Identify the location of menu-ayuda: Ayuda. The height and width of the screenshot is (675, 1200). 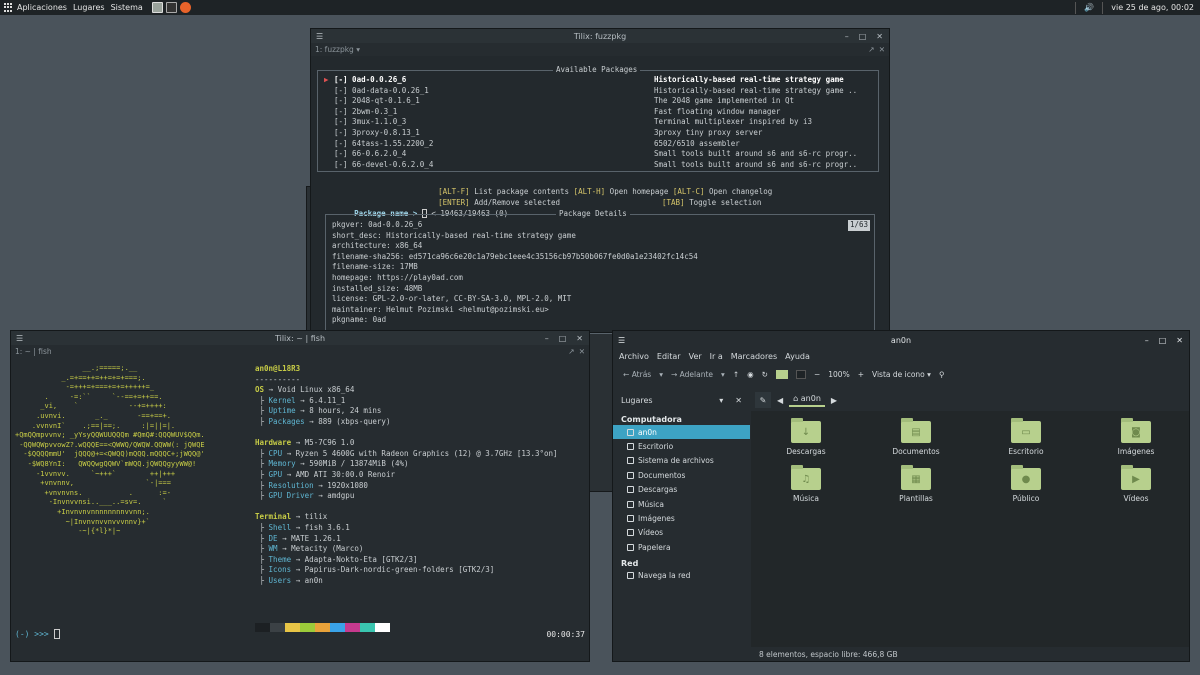
(797, 356).